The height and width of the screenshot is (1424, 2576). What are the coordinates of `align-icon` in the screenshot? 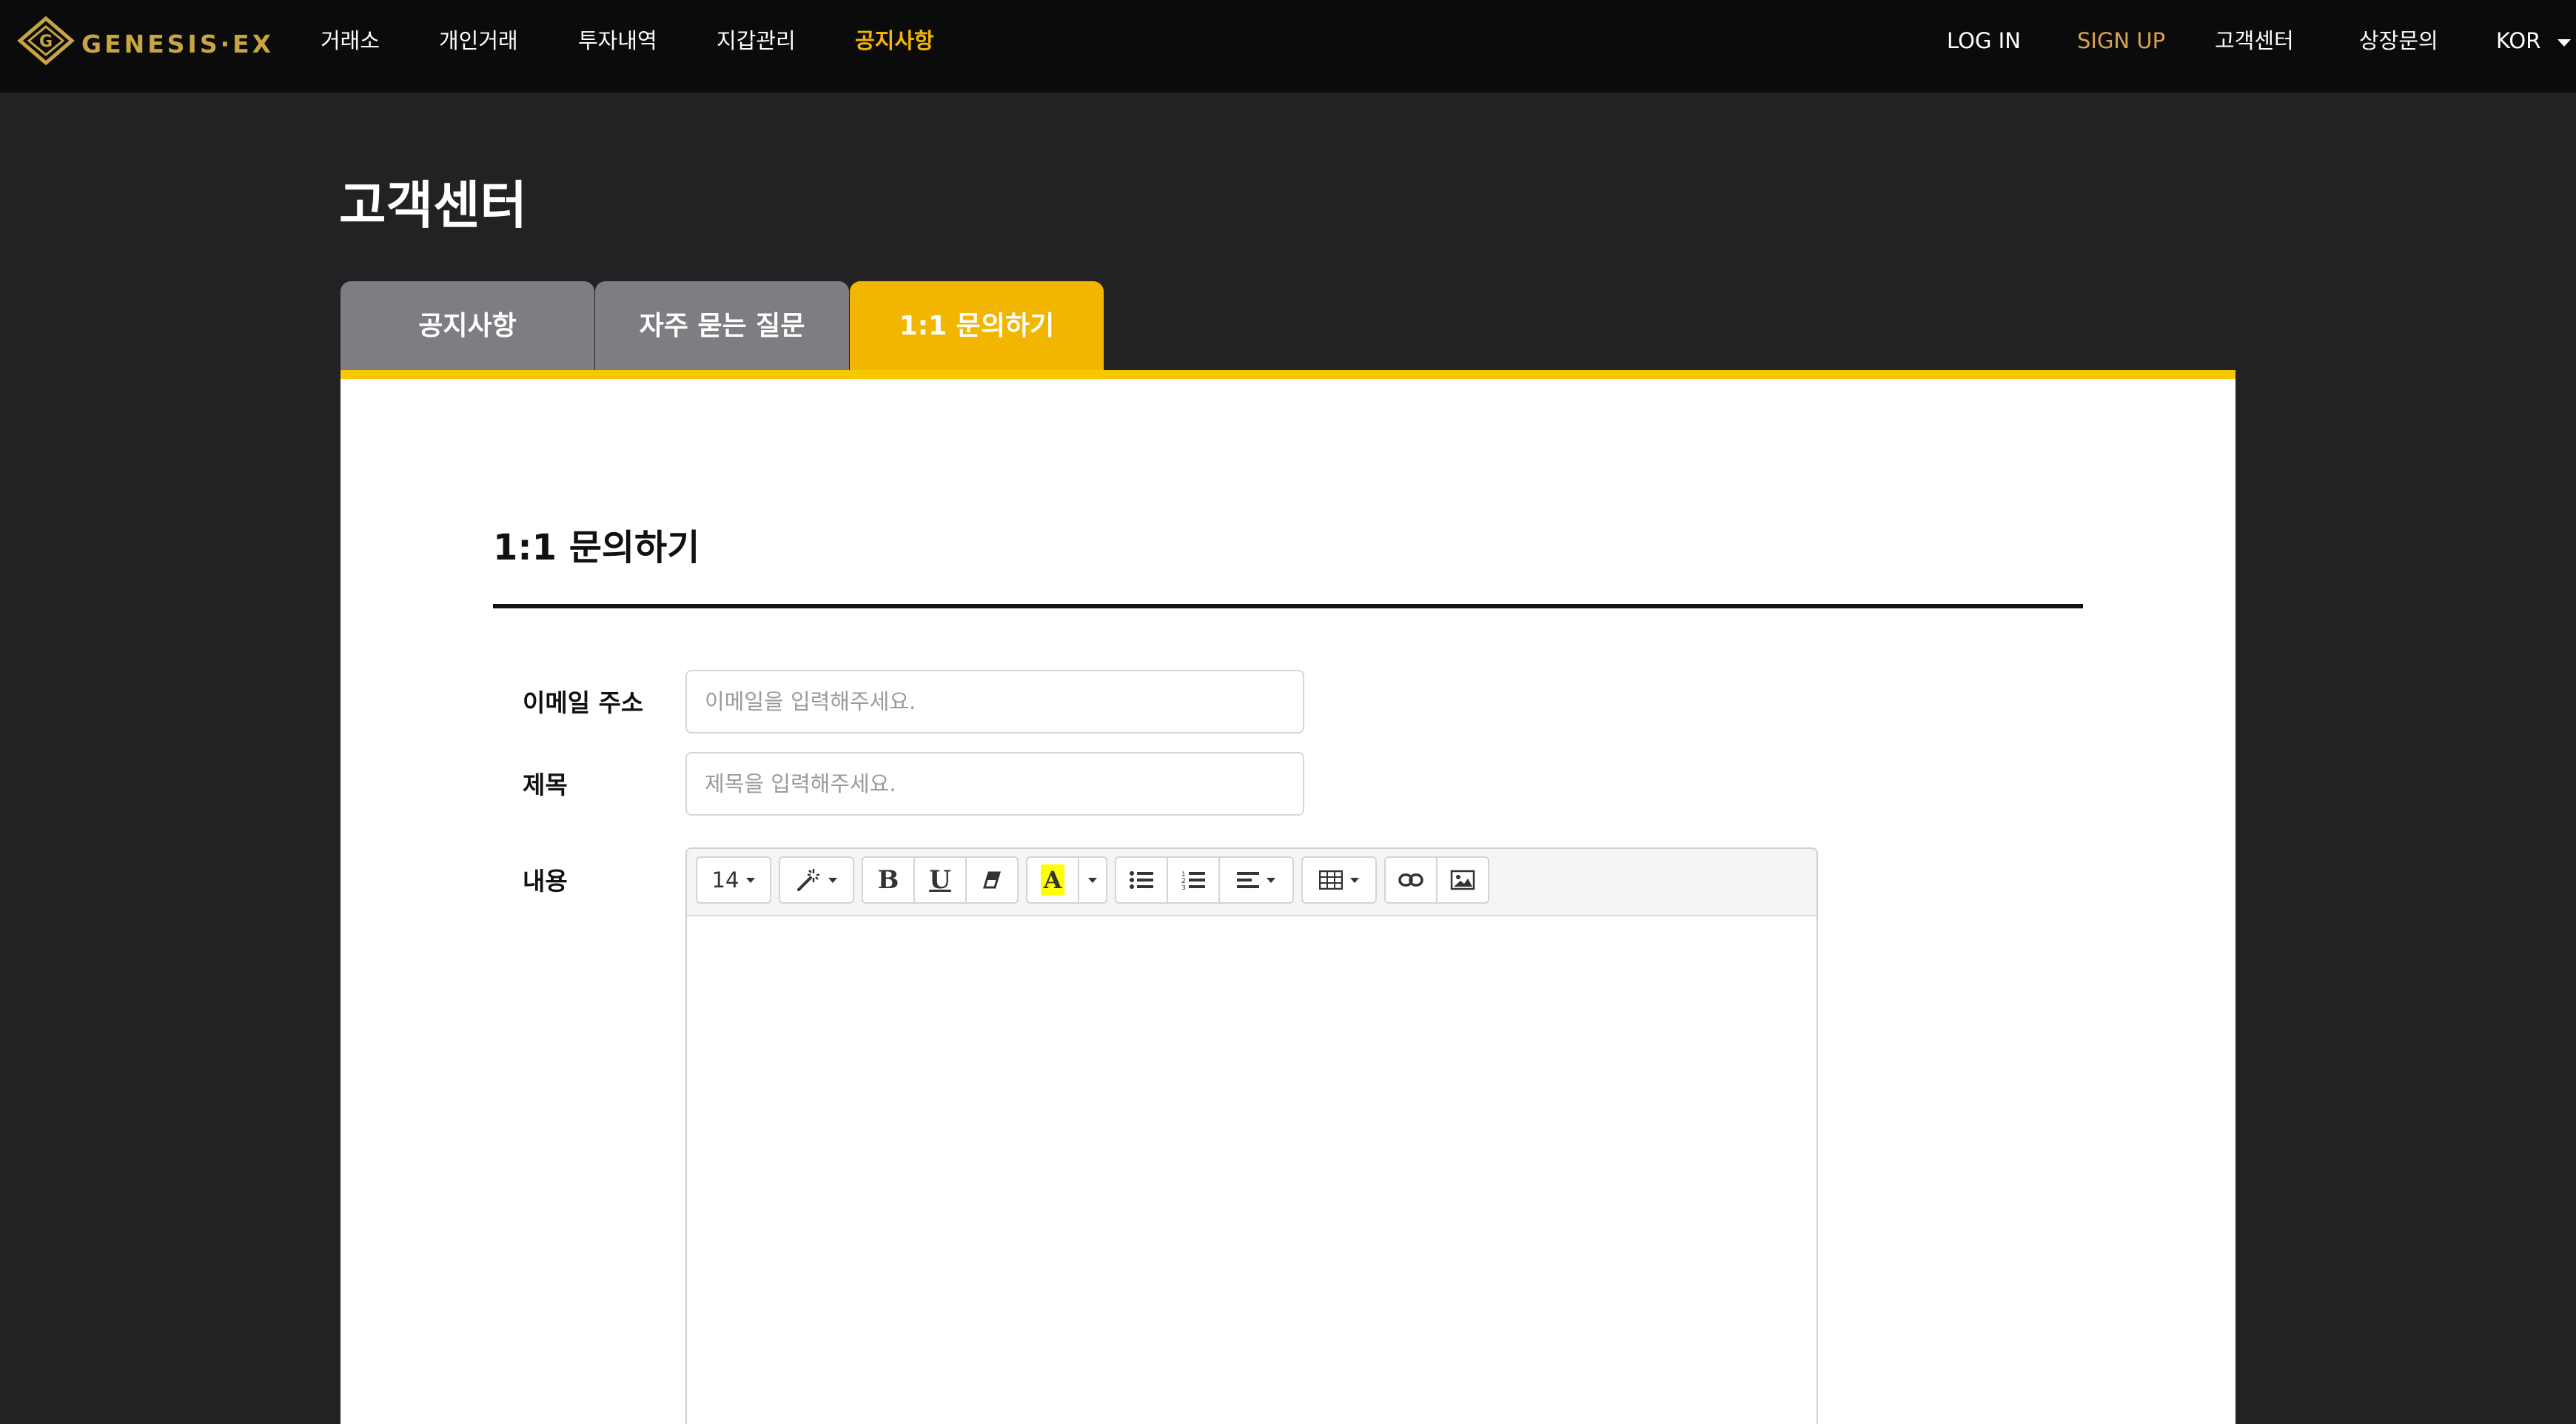 It's located at (1248, 880).